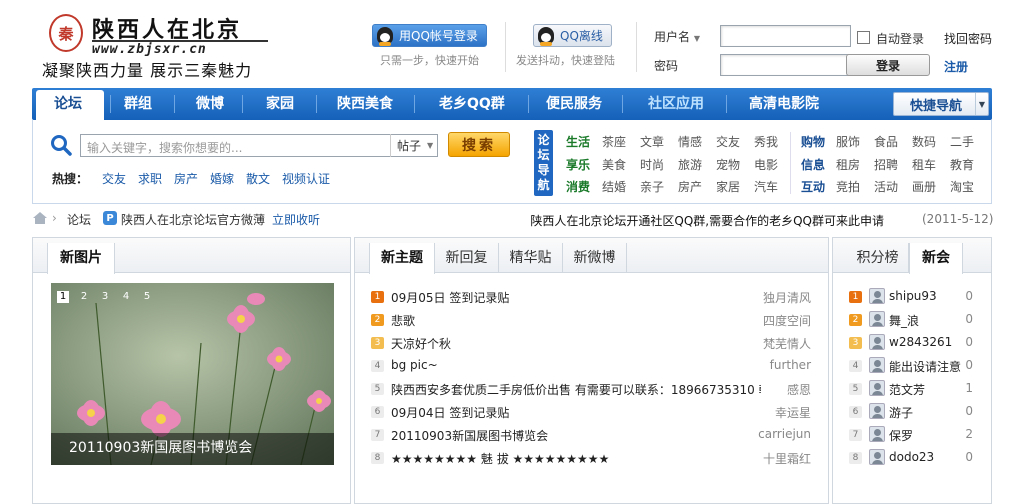 The image size is (1014, 504). I want to click on slide-page: 2, so click(84, 297).